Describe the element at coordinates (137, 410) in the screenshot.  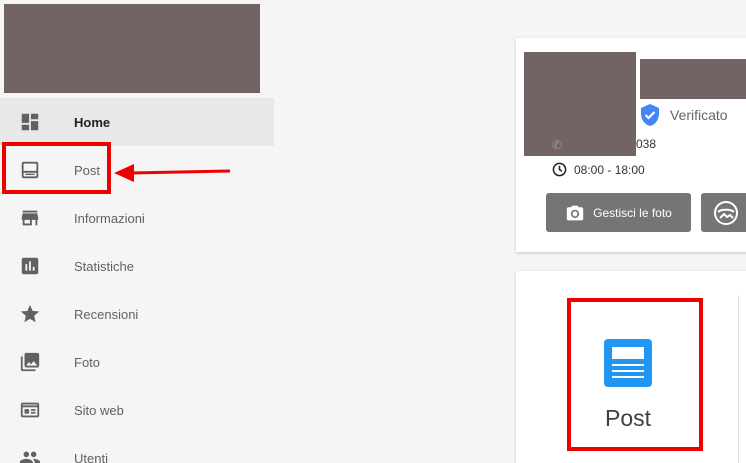
I see `sidebar-item-sito-web: Sito web` at that location.